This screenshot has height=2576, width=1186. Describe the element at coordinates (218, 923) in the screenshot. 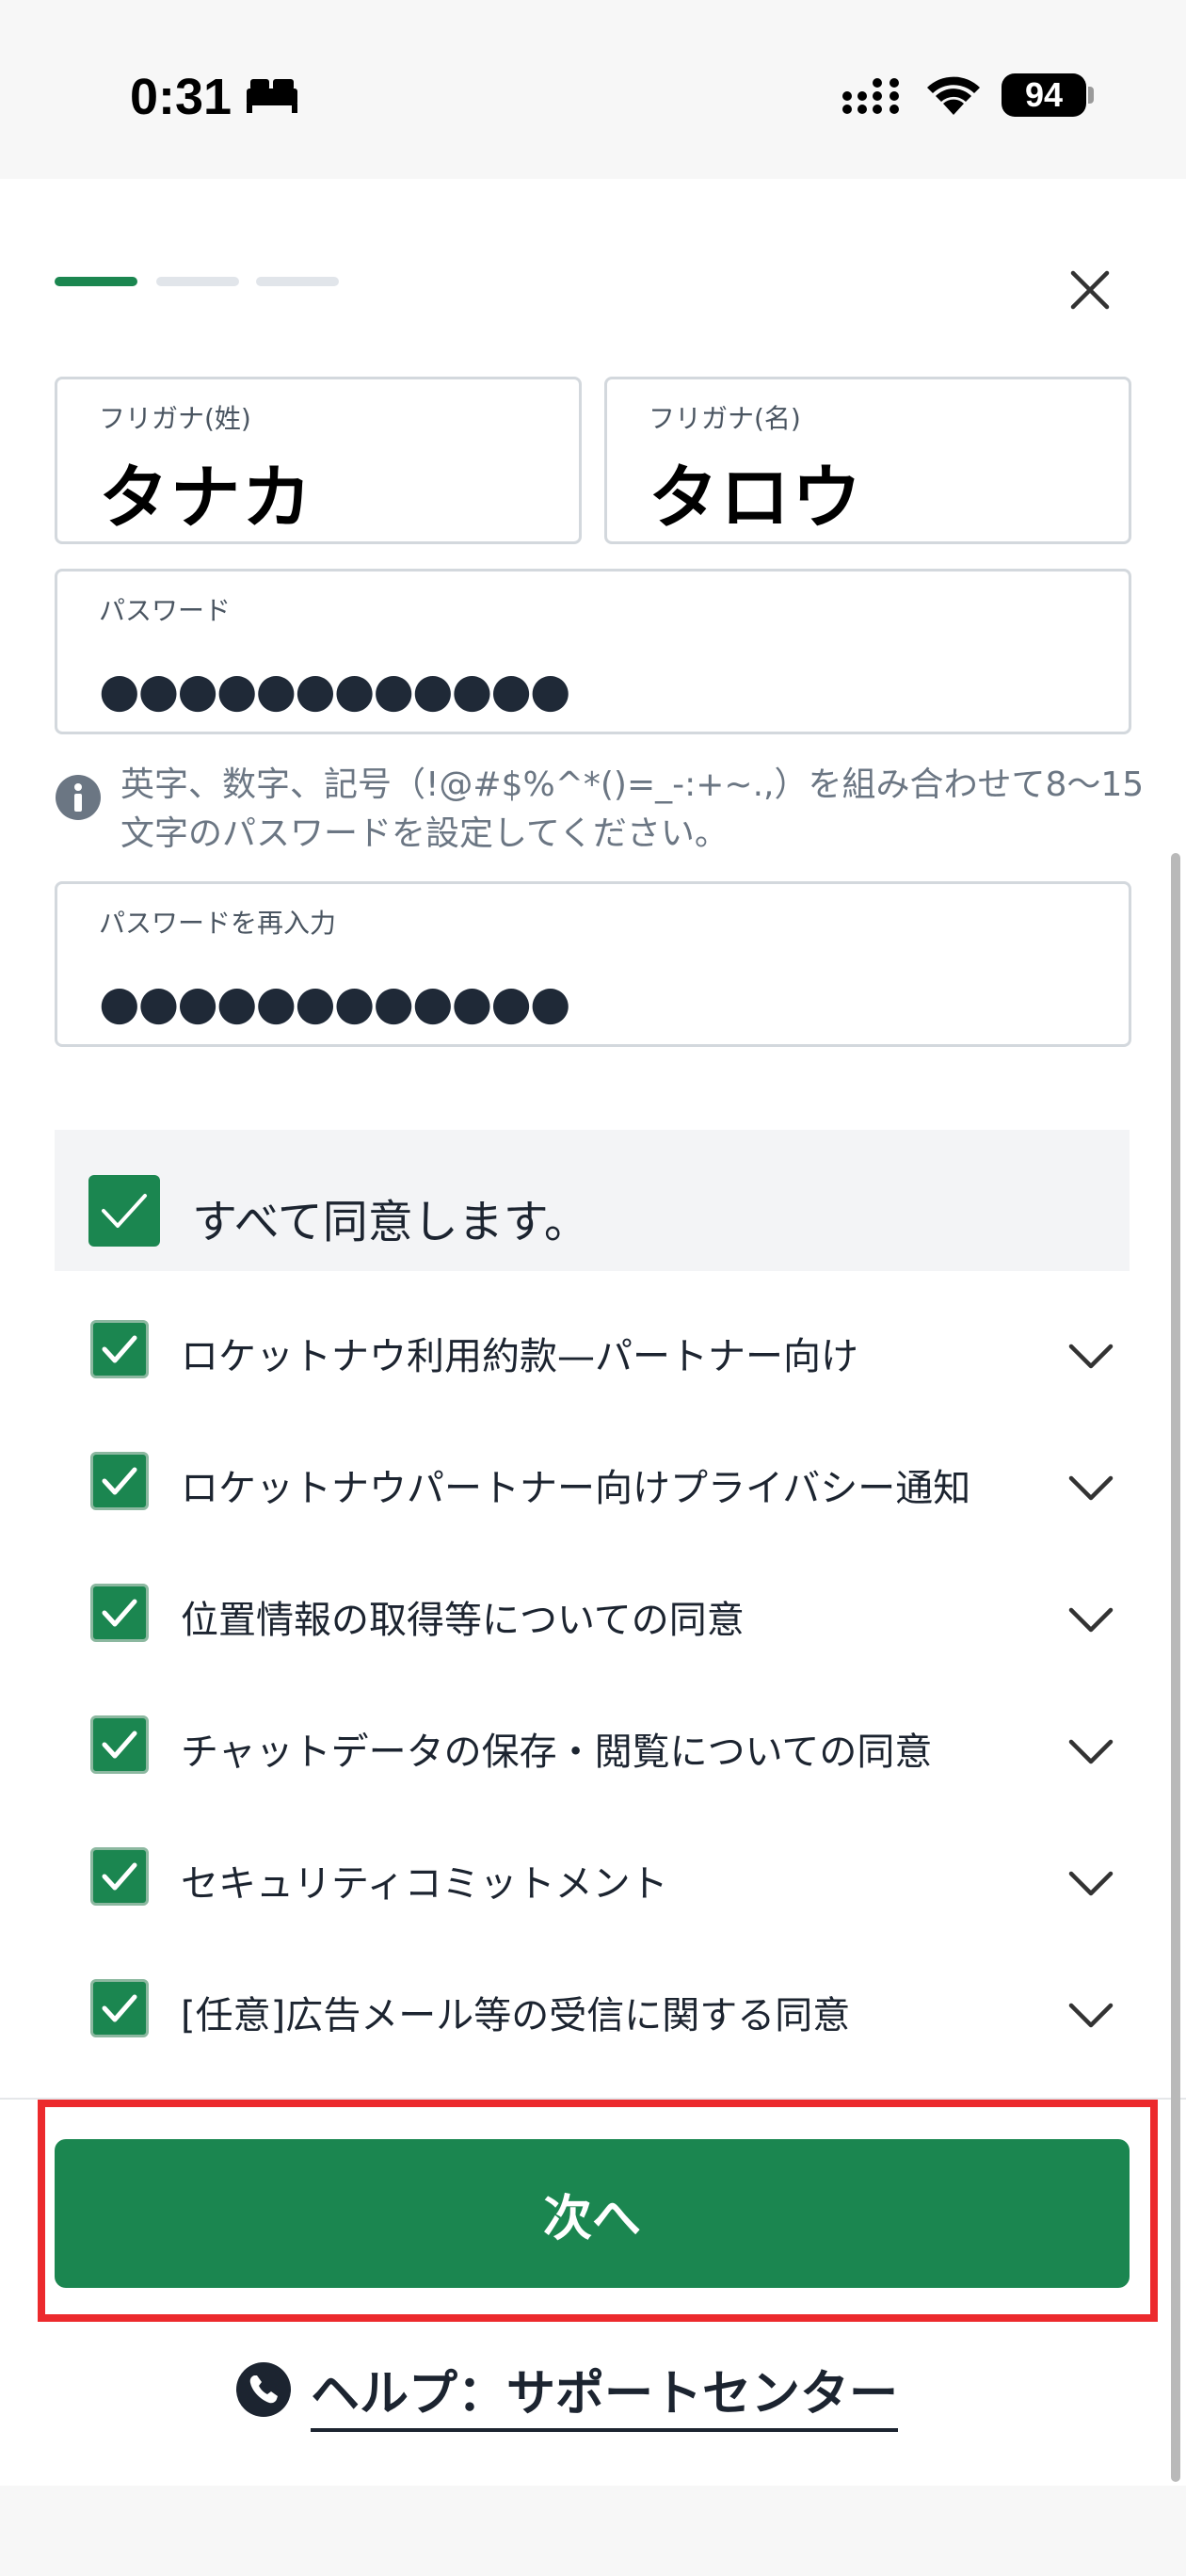

I see `password-confirm-label: パスワードを再入力` at that location.